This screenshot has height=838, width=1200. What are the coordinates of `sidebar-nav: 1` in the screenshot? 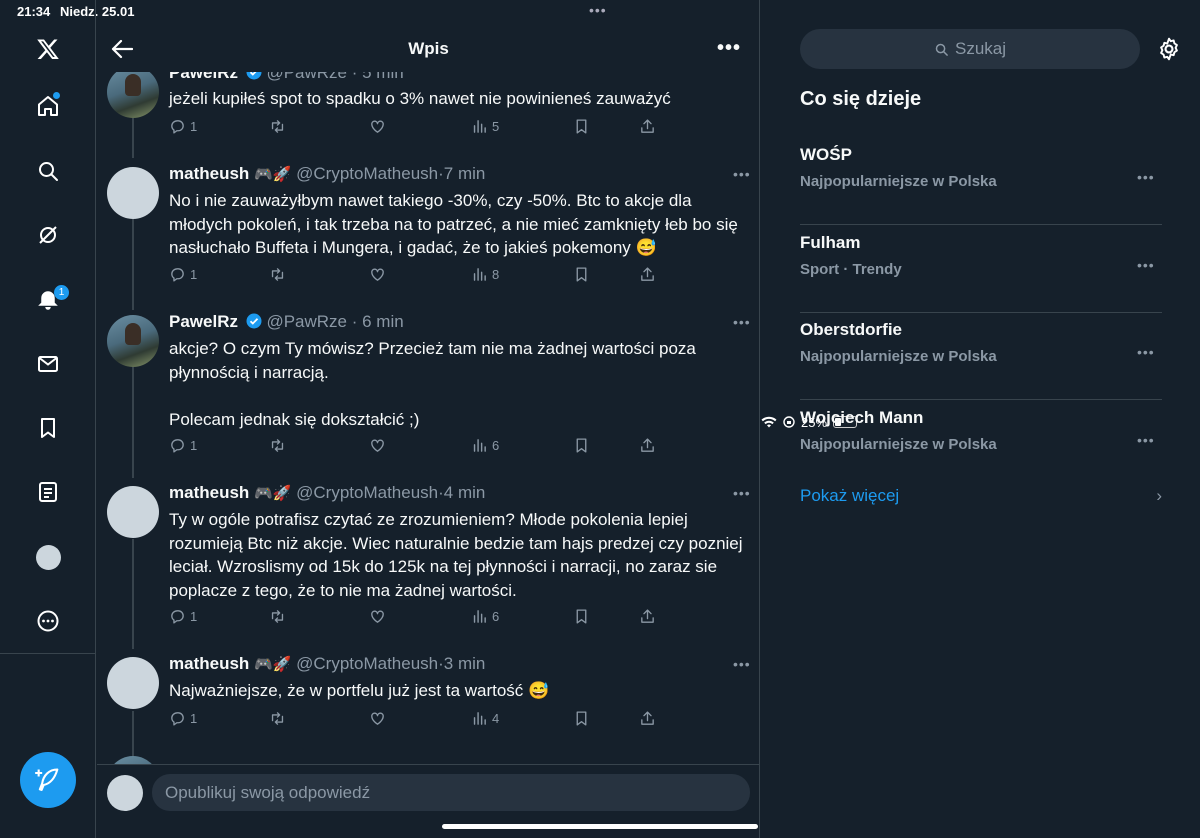 It's located at (48, 419).